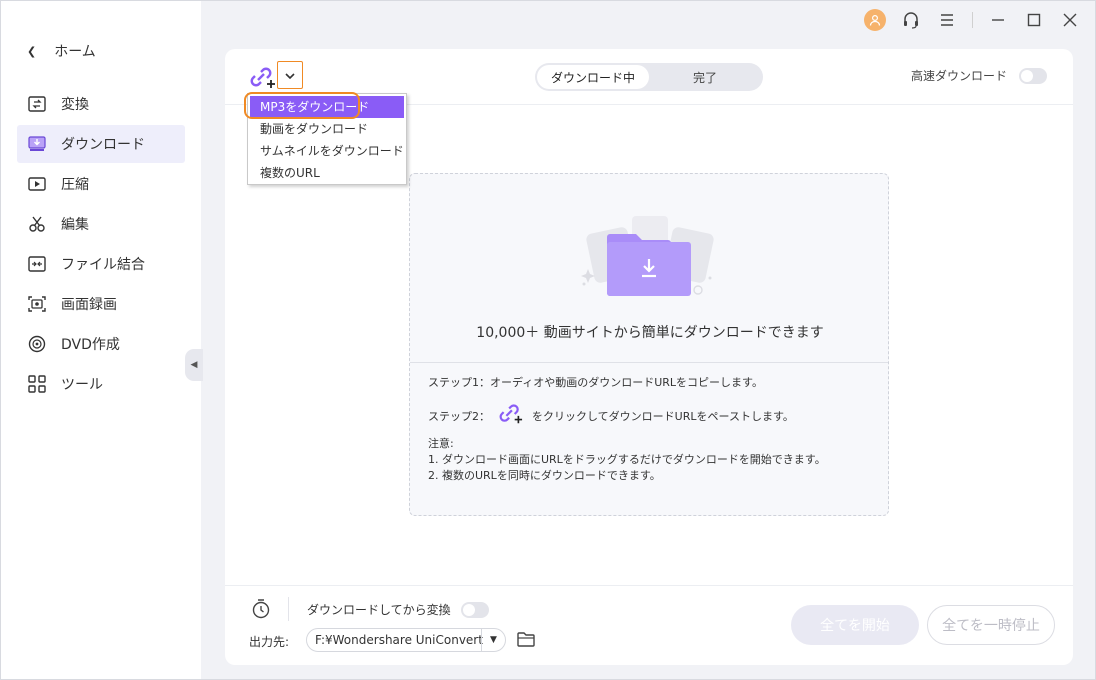 The image size is (1096, 680). What do you see at coordinates (327, 129) in the screenshot?
I see `menu-item-download-video: 動画をダウンロード` at bounding box center [327, 129].